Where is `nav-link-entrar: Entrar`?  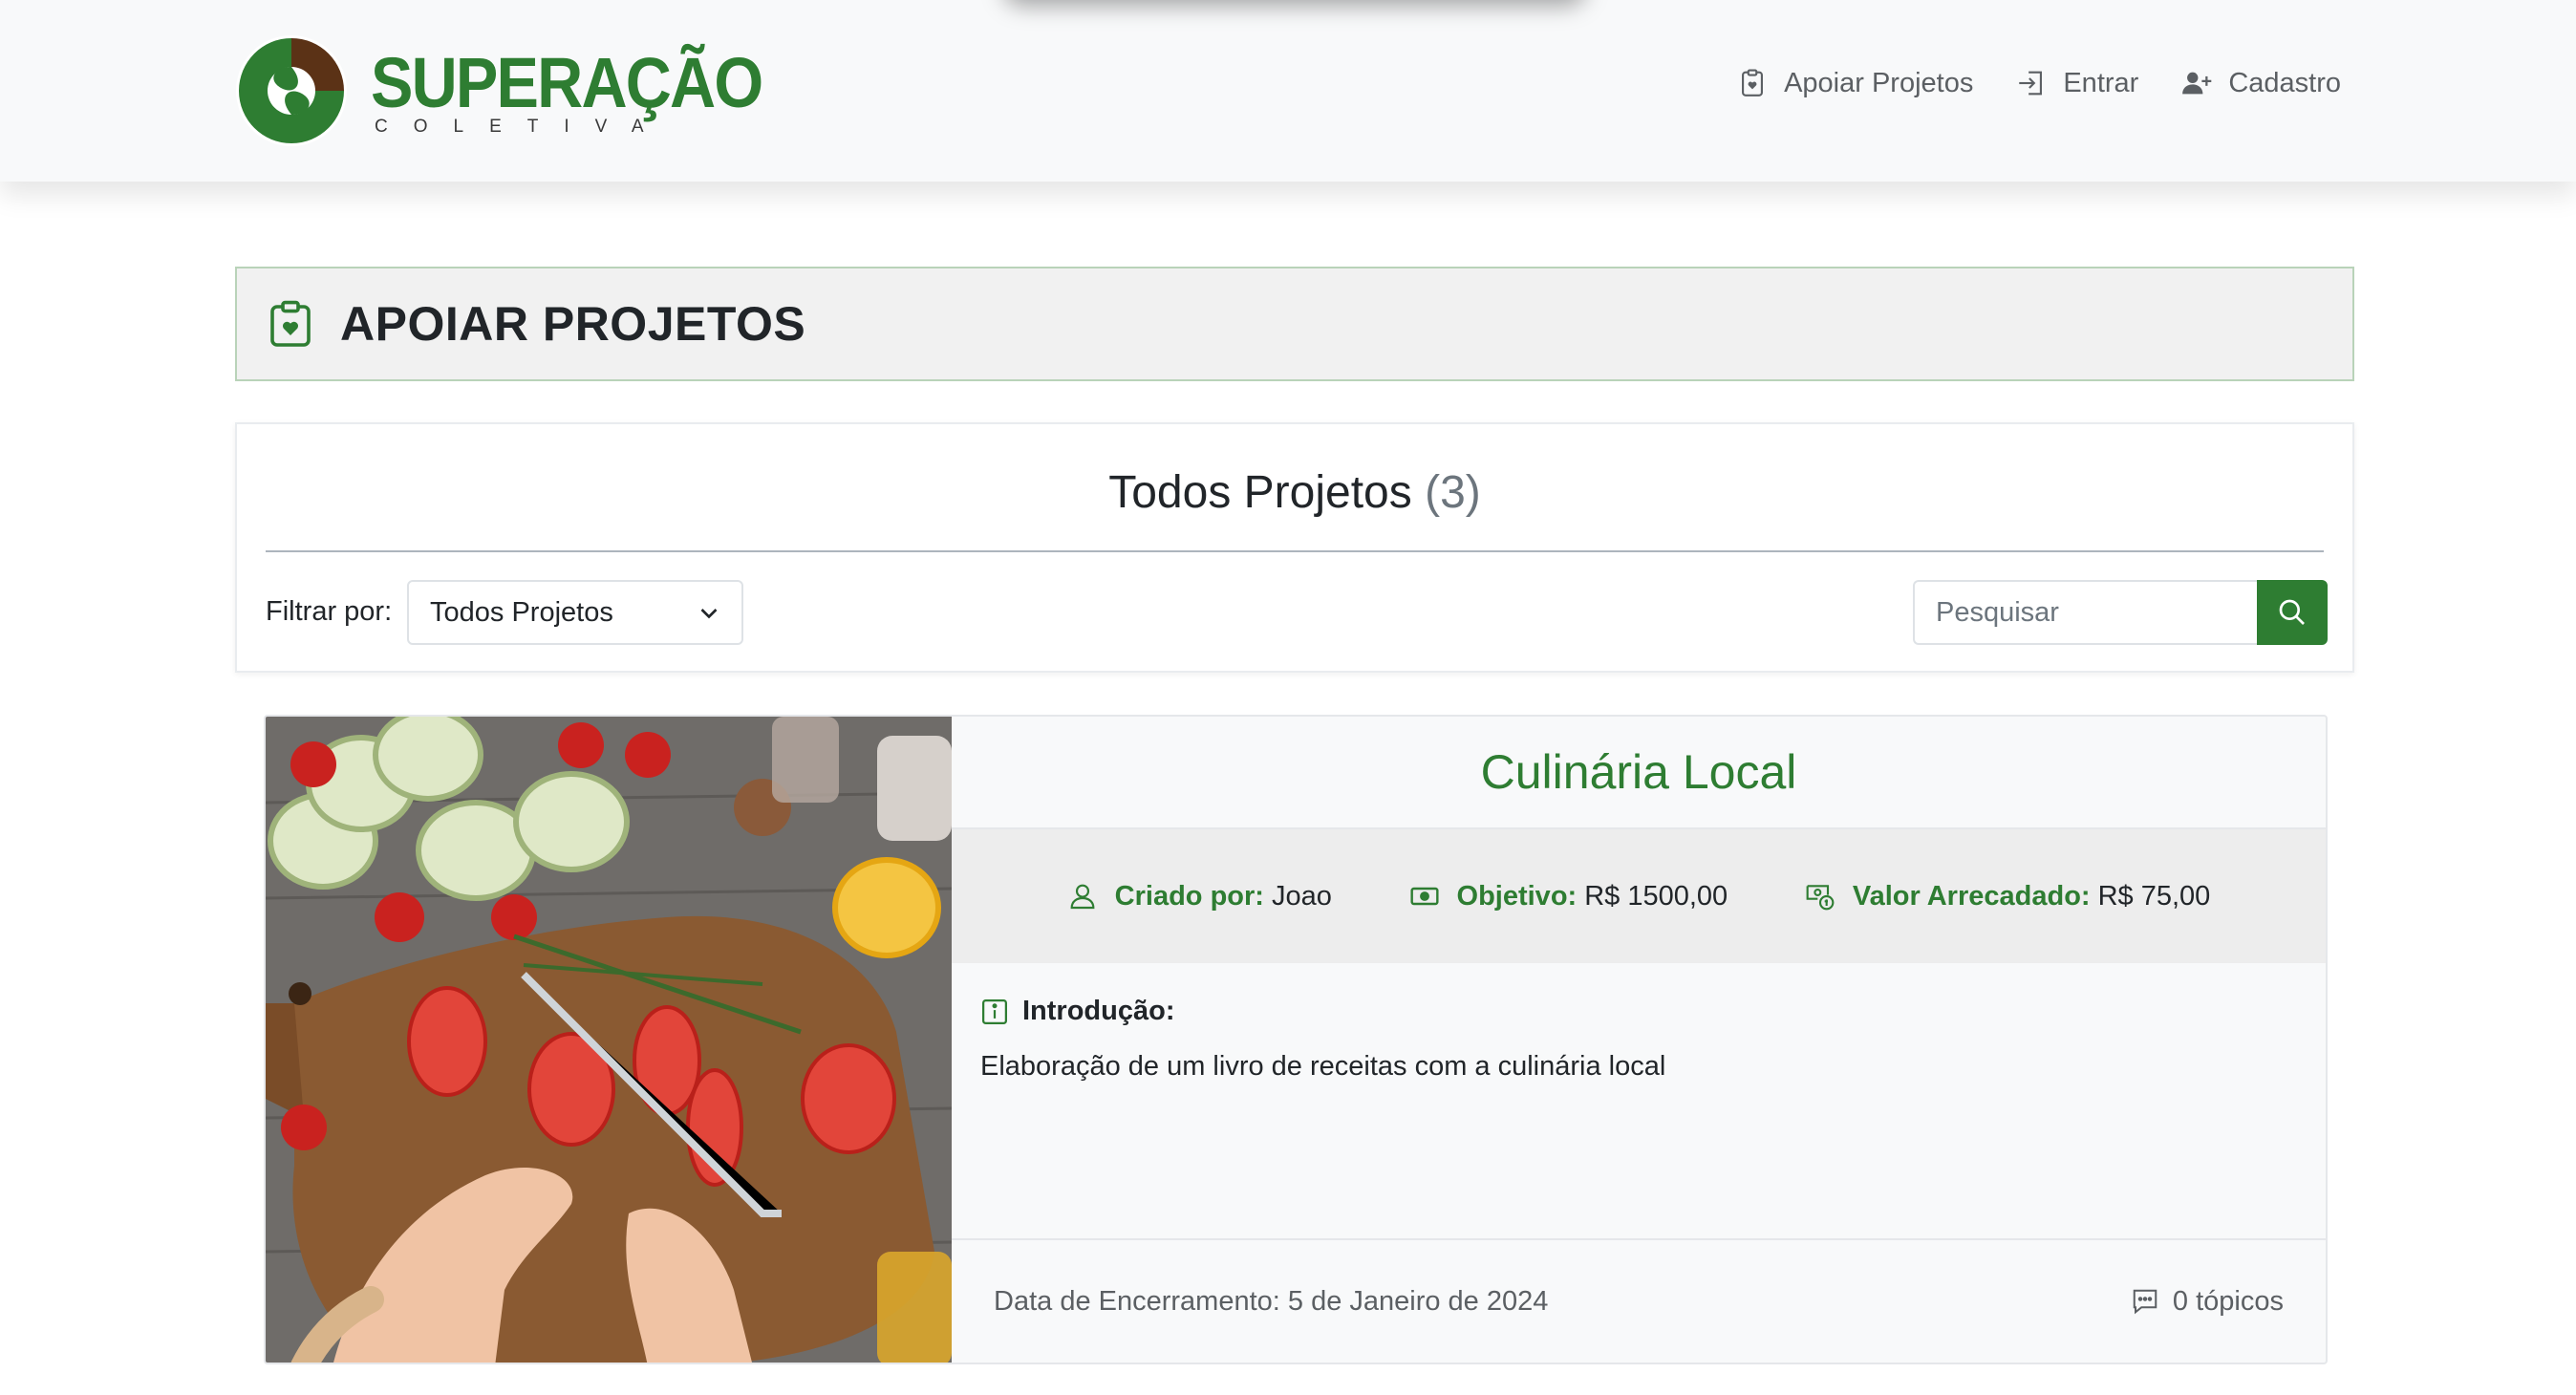 nav-link-entrar: Entrar is located at coordinates (2076, 83).